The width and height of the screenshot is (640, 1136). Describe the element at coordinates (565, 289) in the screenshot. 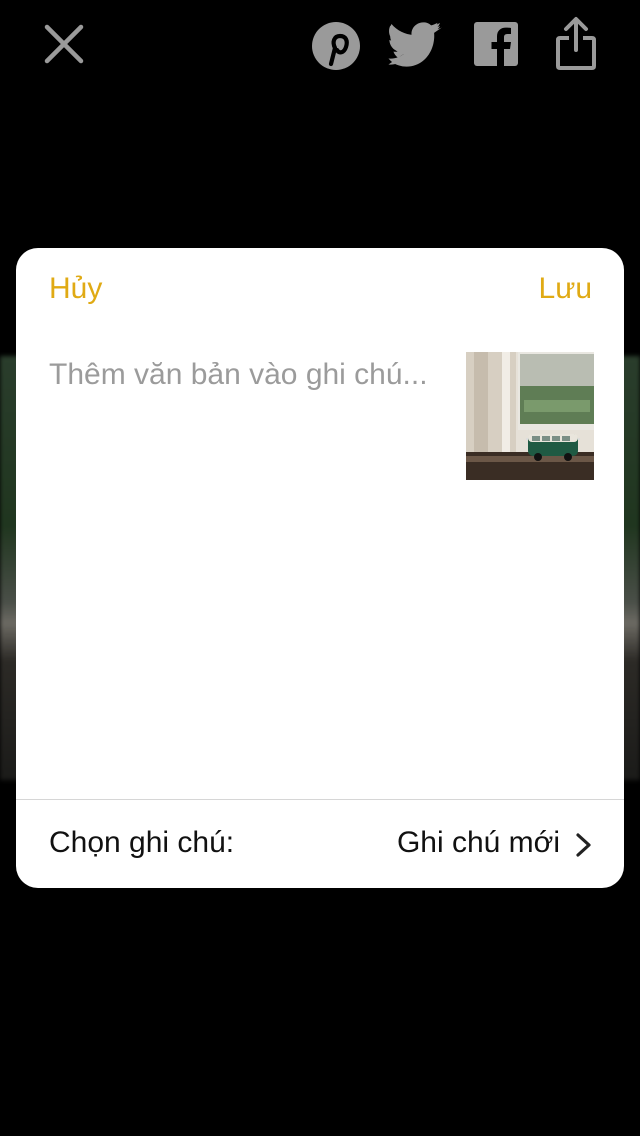

I see `save-button: Lưu` at that location.